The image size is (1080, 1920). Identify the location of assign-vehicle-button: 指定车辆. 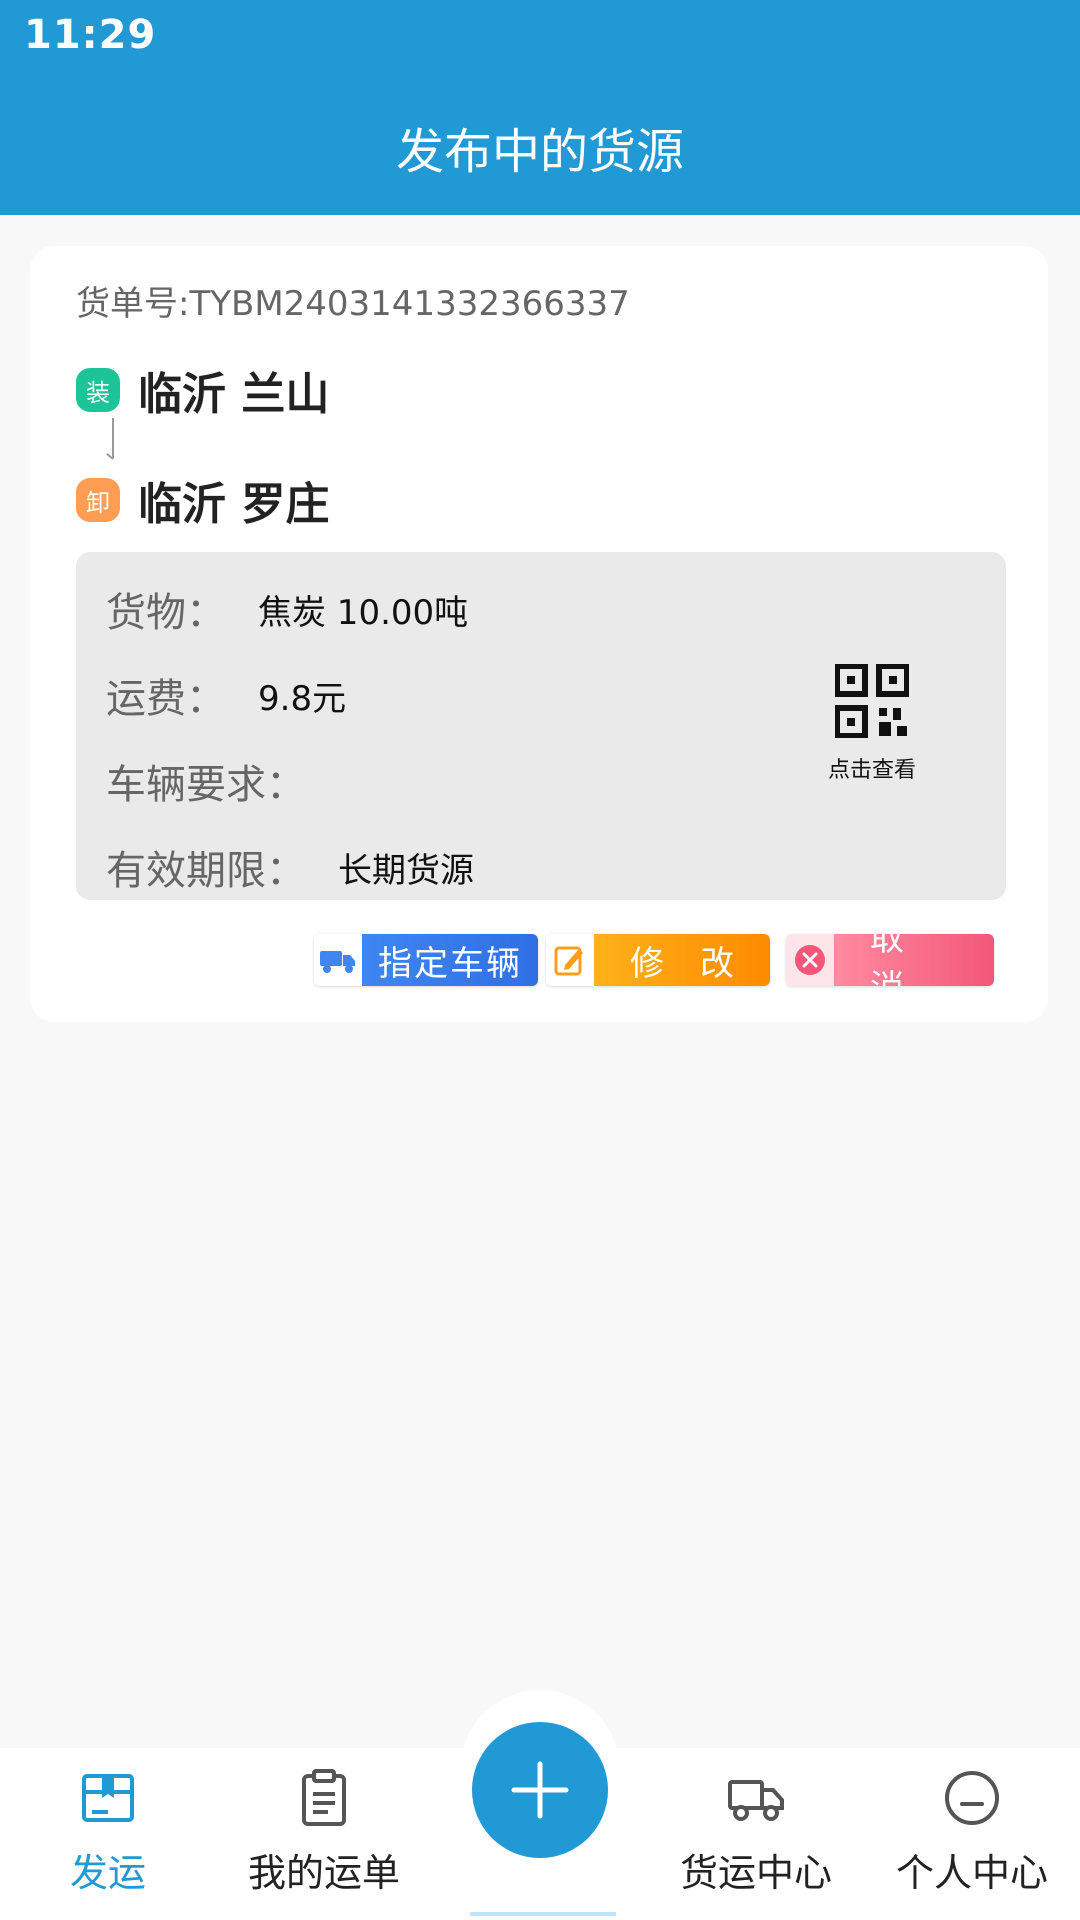
(426, 960).